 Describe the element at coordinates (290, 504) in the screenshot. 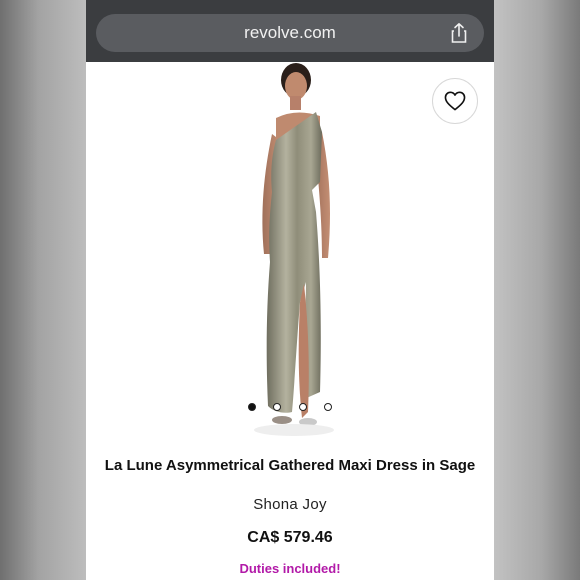

I see `product-brand: Shona Joy` at that location.